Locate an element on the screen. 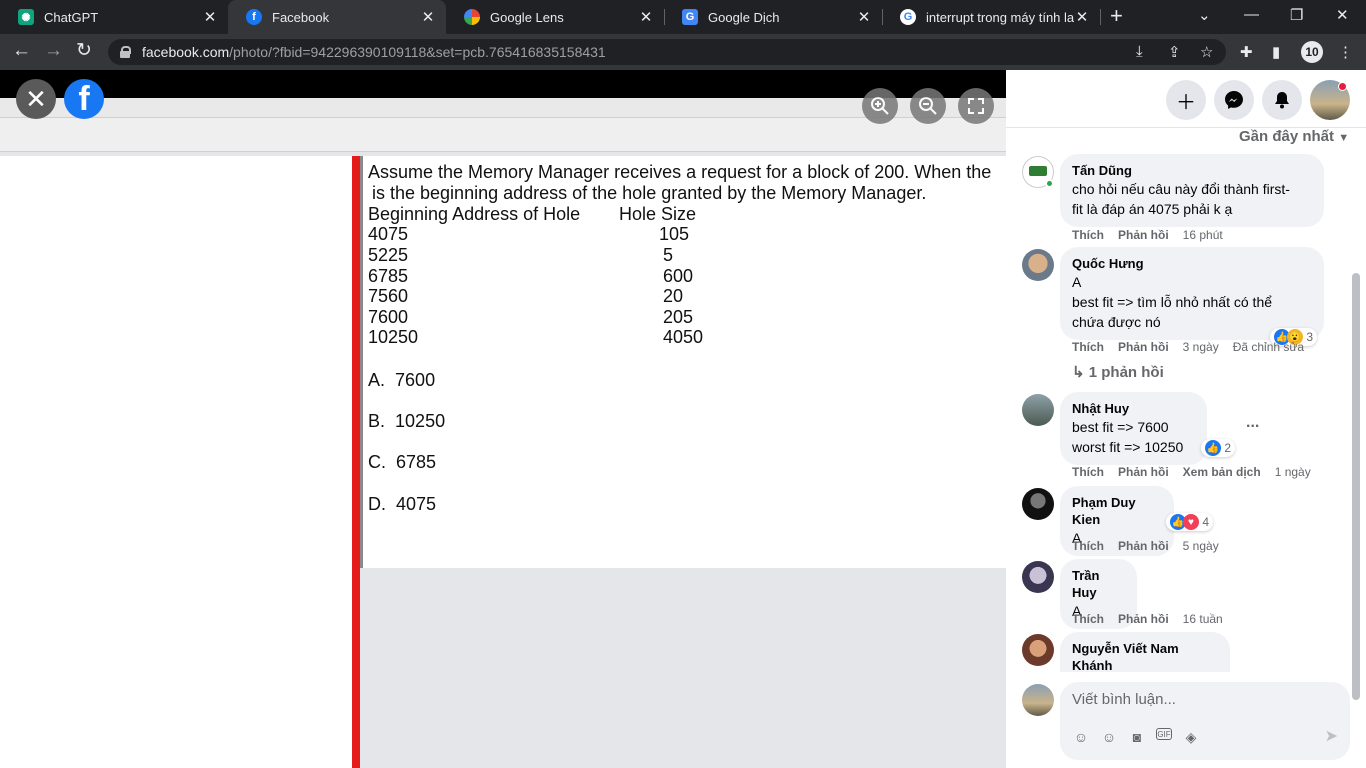  option-letter: A. is located at coordinates (377, 380).